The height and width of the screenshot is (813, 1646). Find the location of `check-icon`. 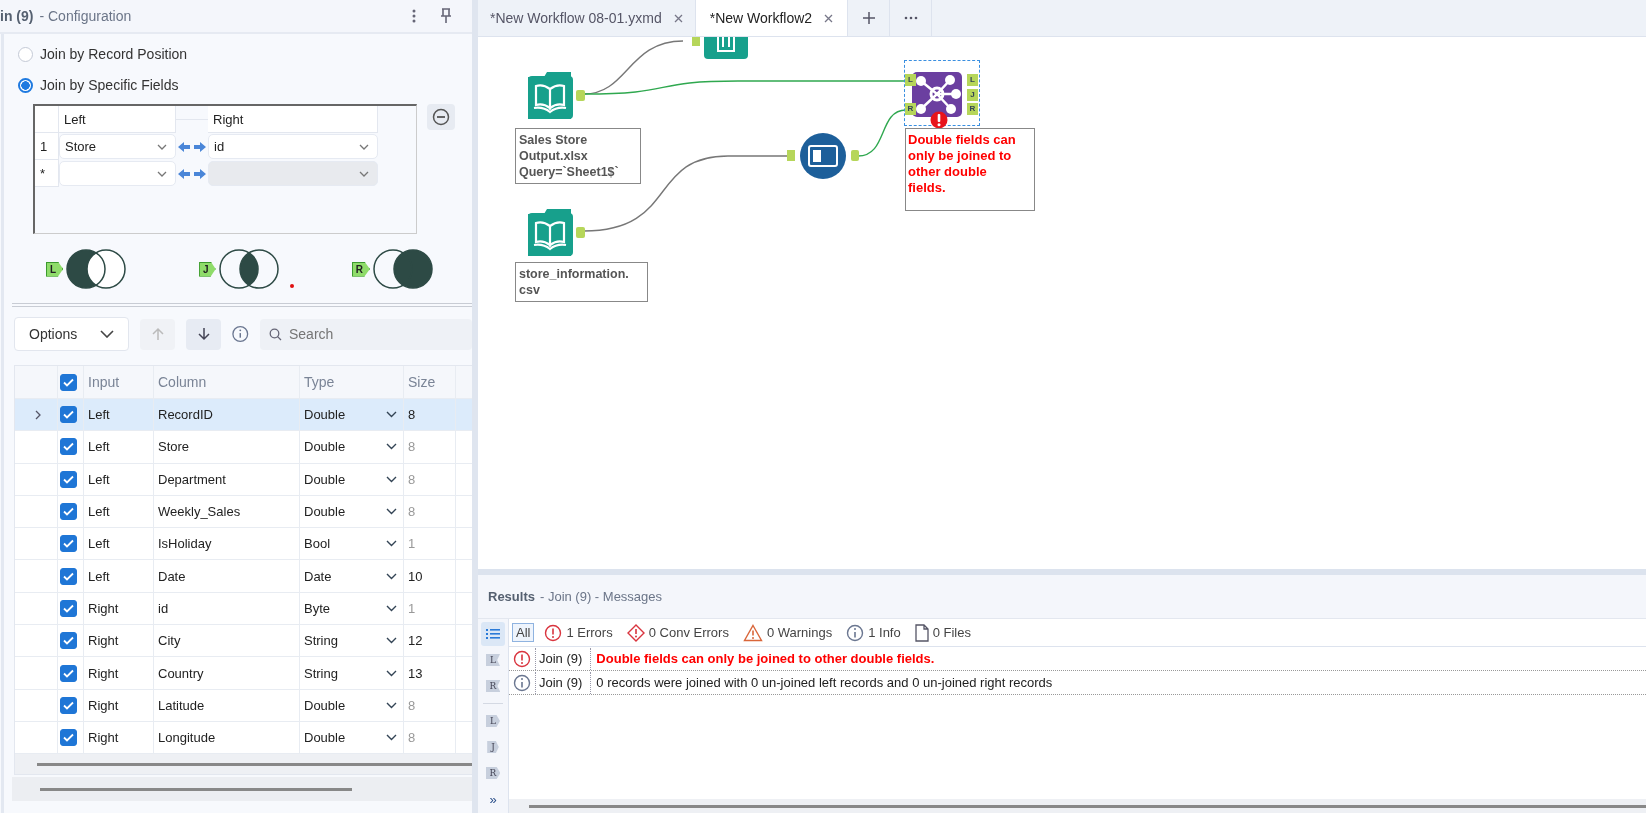

check-icon is located at coordinates (68, 479).